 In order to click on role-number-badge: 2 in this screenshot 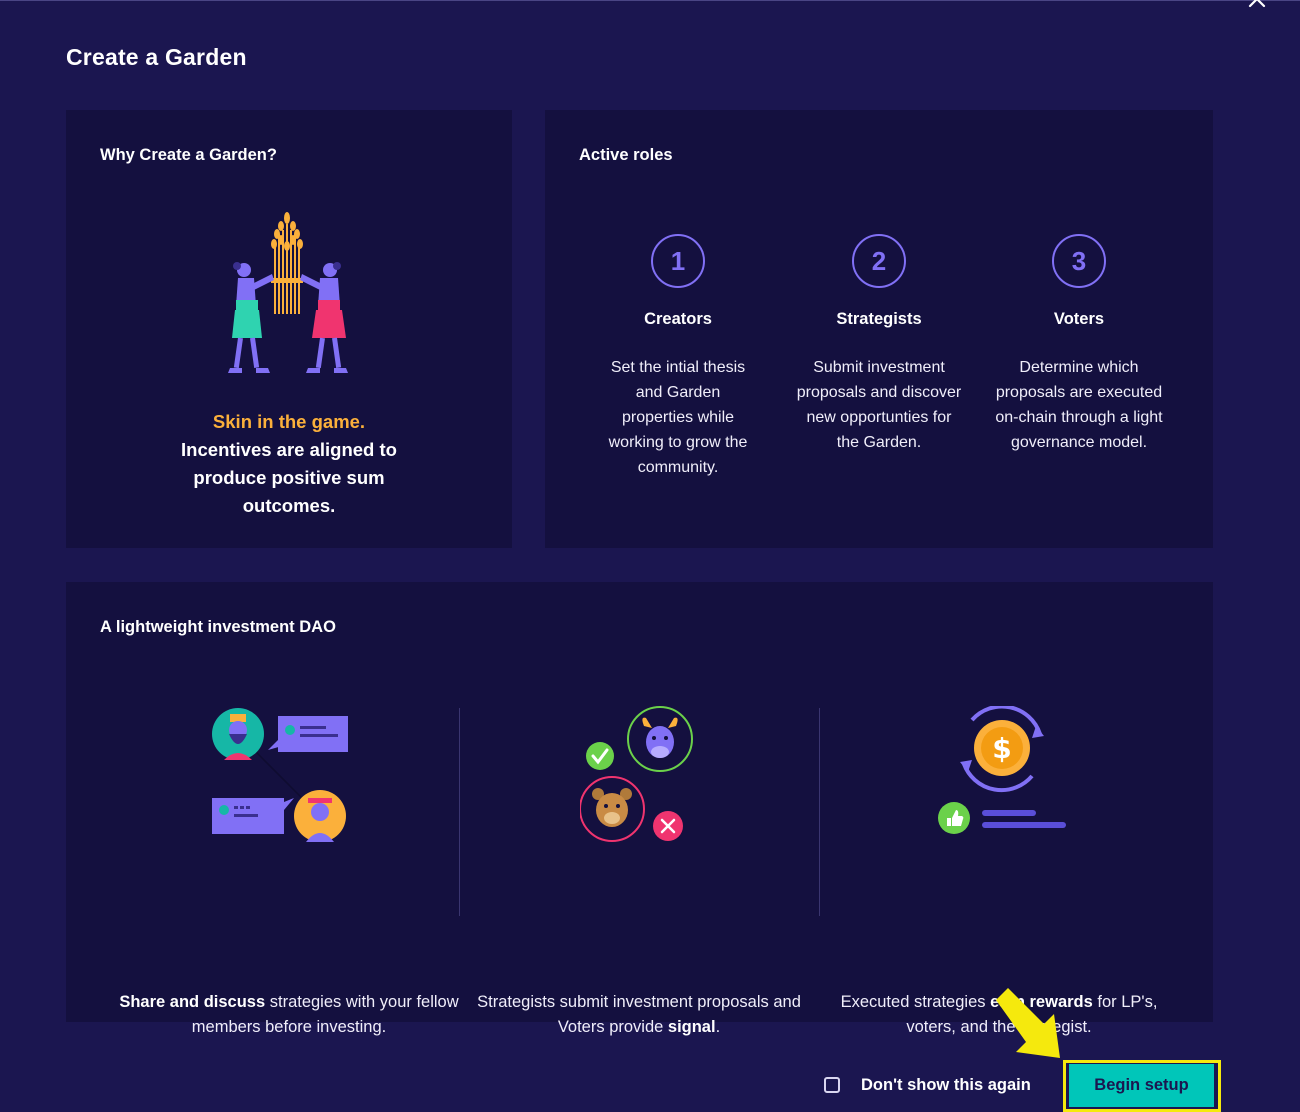, I will do `click(879, 261)`.